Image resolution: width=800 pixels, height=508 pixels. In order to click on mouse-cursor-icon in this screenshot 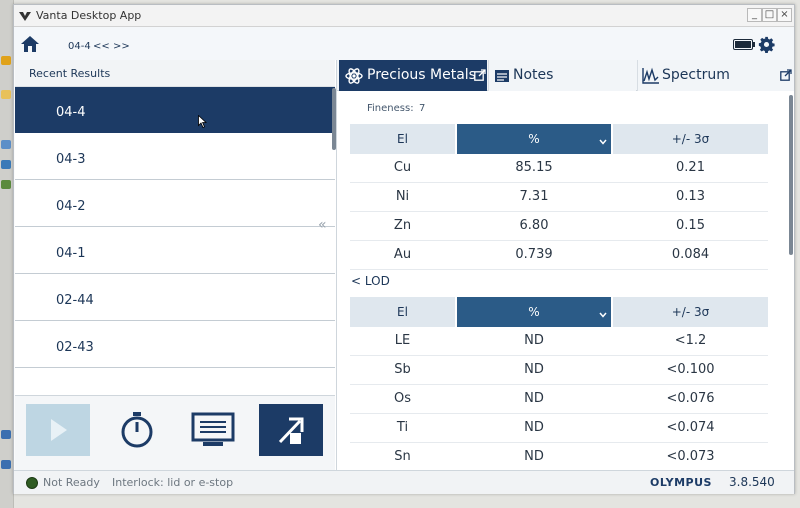, I will do `click(202, 121)`.